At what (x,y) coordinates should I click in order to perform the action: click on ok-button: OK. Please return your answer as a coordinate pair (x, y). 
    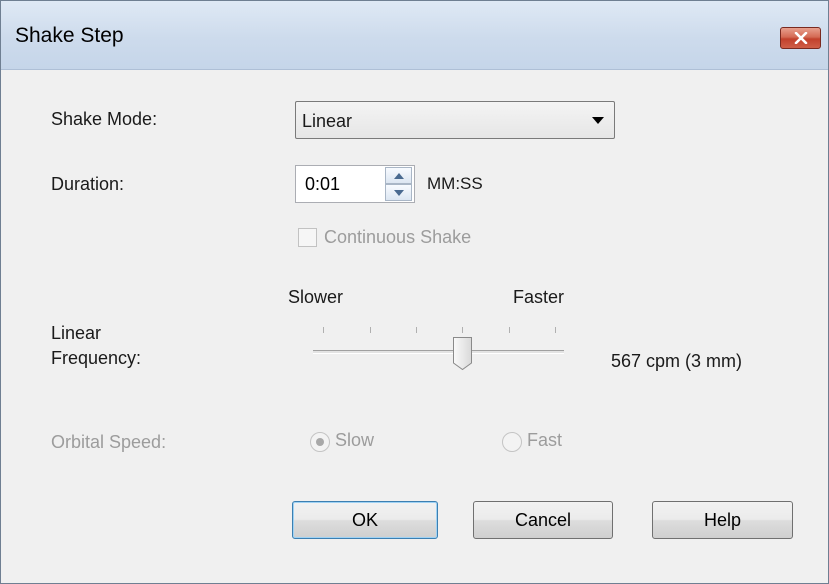
    Looking at the image, I should click on (365, 520).